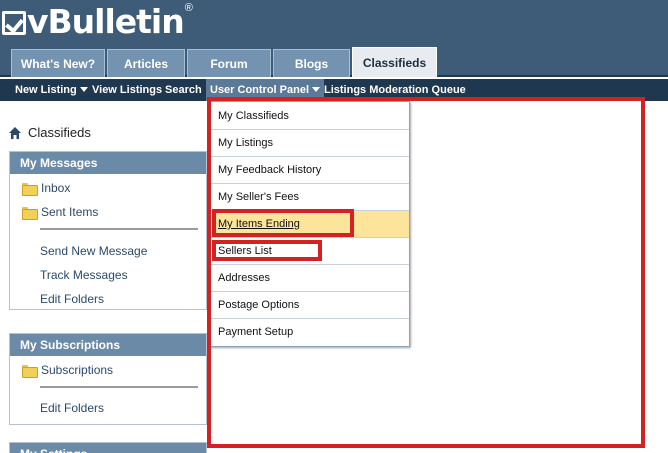 This screenshot has width=668, height=453. I want to click on logo-text: vBulletin, so click(106, 21).